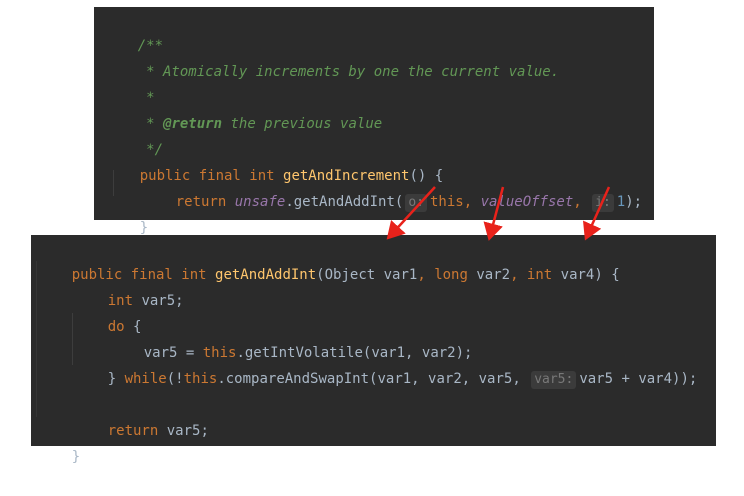  Describe the element at coordinates (344, 202) in the screenshot. I see `method-call: .getAndAddInt(` at that location.